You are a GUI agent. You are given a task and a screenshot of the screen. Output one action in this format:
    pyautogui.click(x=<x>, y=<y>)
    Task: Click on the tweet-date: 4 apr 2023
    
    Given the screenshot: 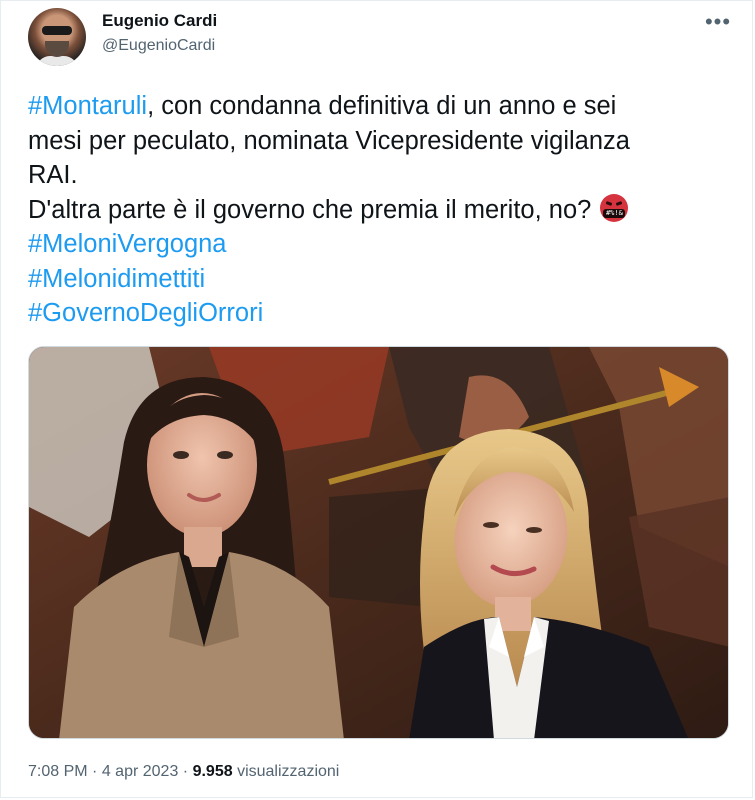 What is the action you would take?
    pyautogui.click(x=140, y=771)
    